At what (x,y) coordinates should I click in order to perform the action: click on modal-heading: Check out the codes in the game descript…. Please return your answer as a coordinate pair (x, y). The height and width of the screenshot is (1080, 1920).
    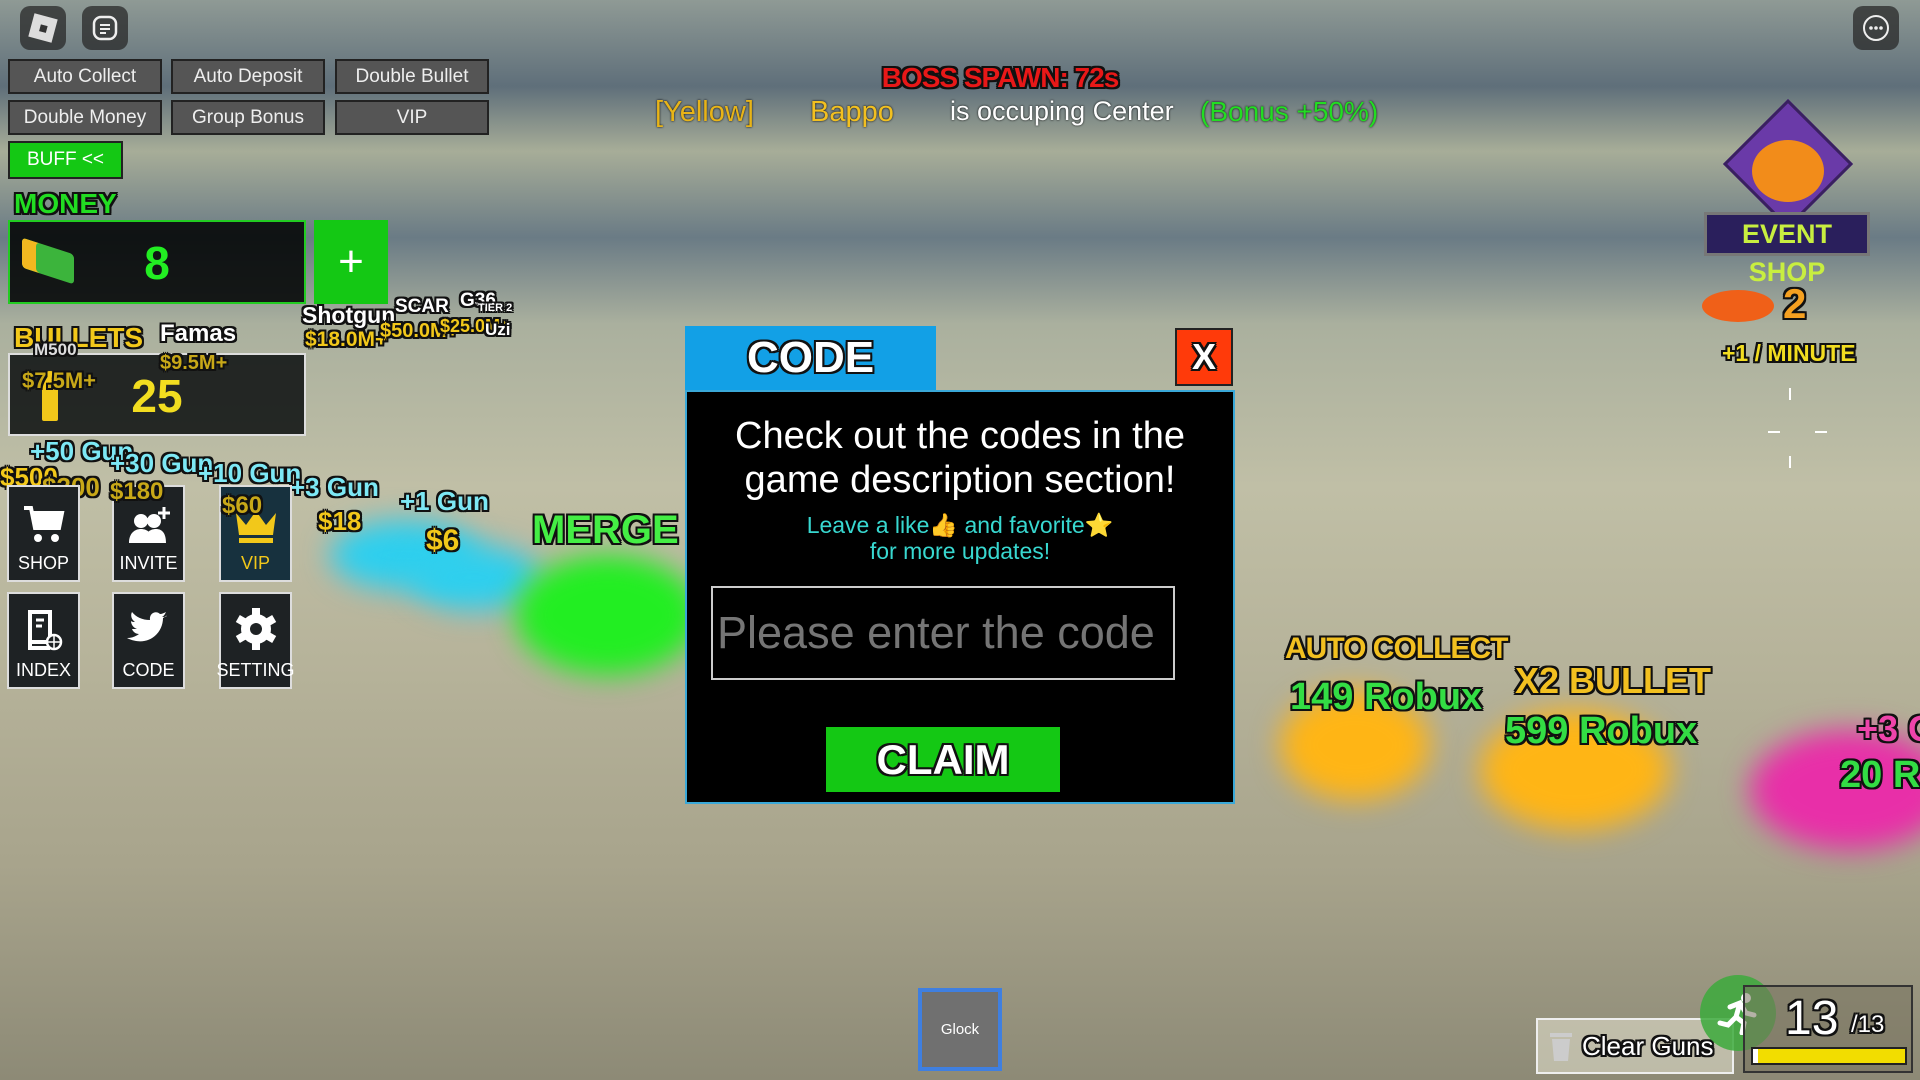
    Looking at the image, I should click on (960, 458).